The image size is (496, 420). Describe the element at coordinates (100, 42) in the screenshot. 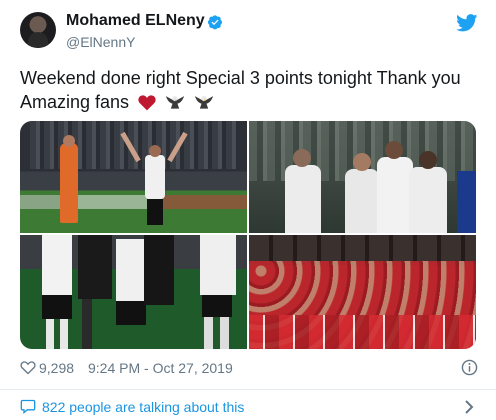

I see `author-handle: @ElNennY` at that location.